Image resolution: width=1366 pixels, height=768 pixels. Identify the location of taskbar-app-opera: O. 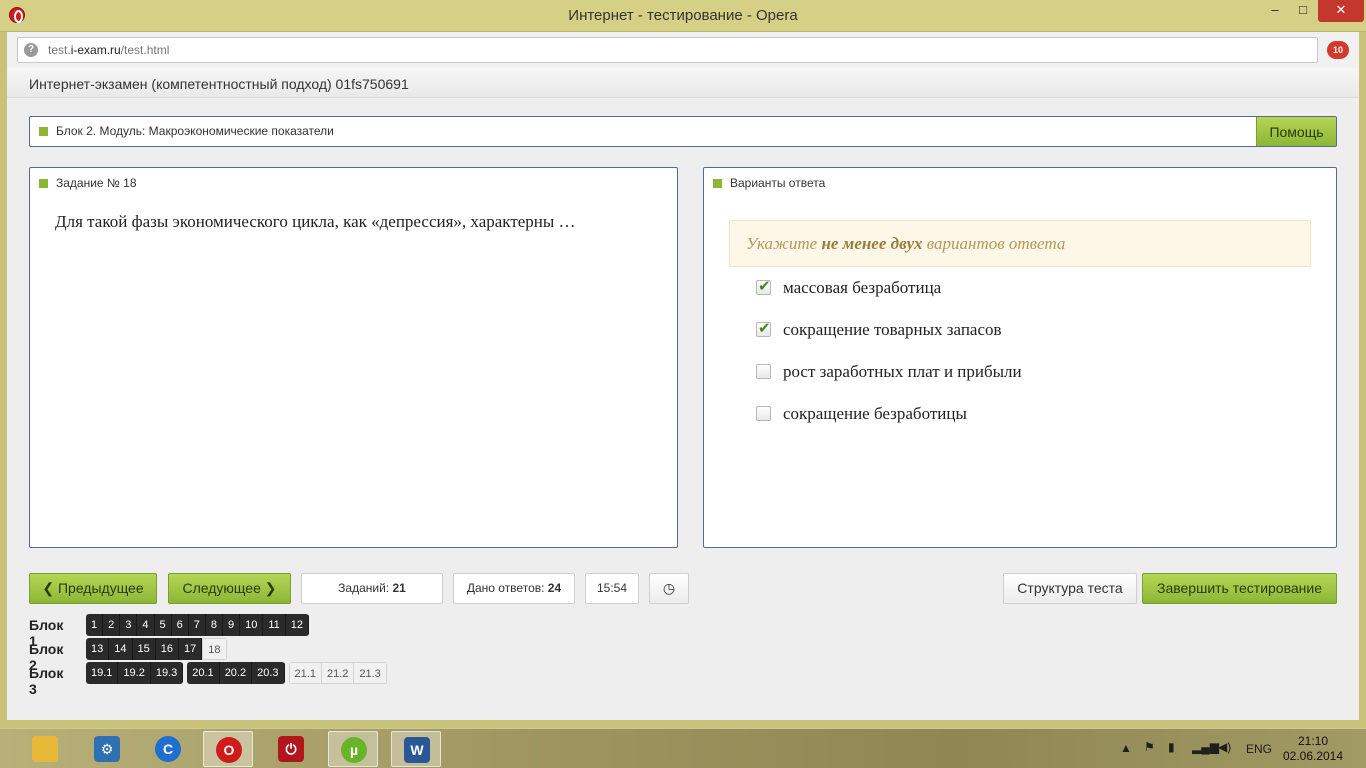
(228, 749).